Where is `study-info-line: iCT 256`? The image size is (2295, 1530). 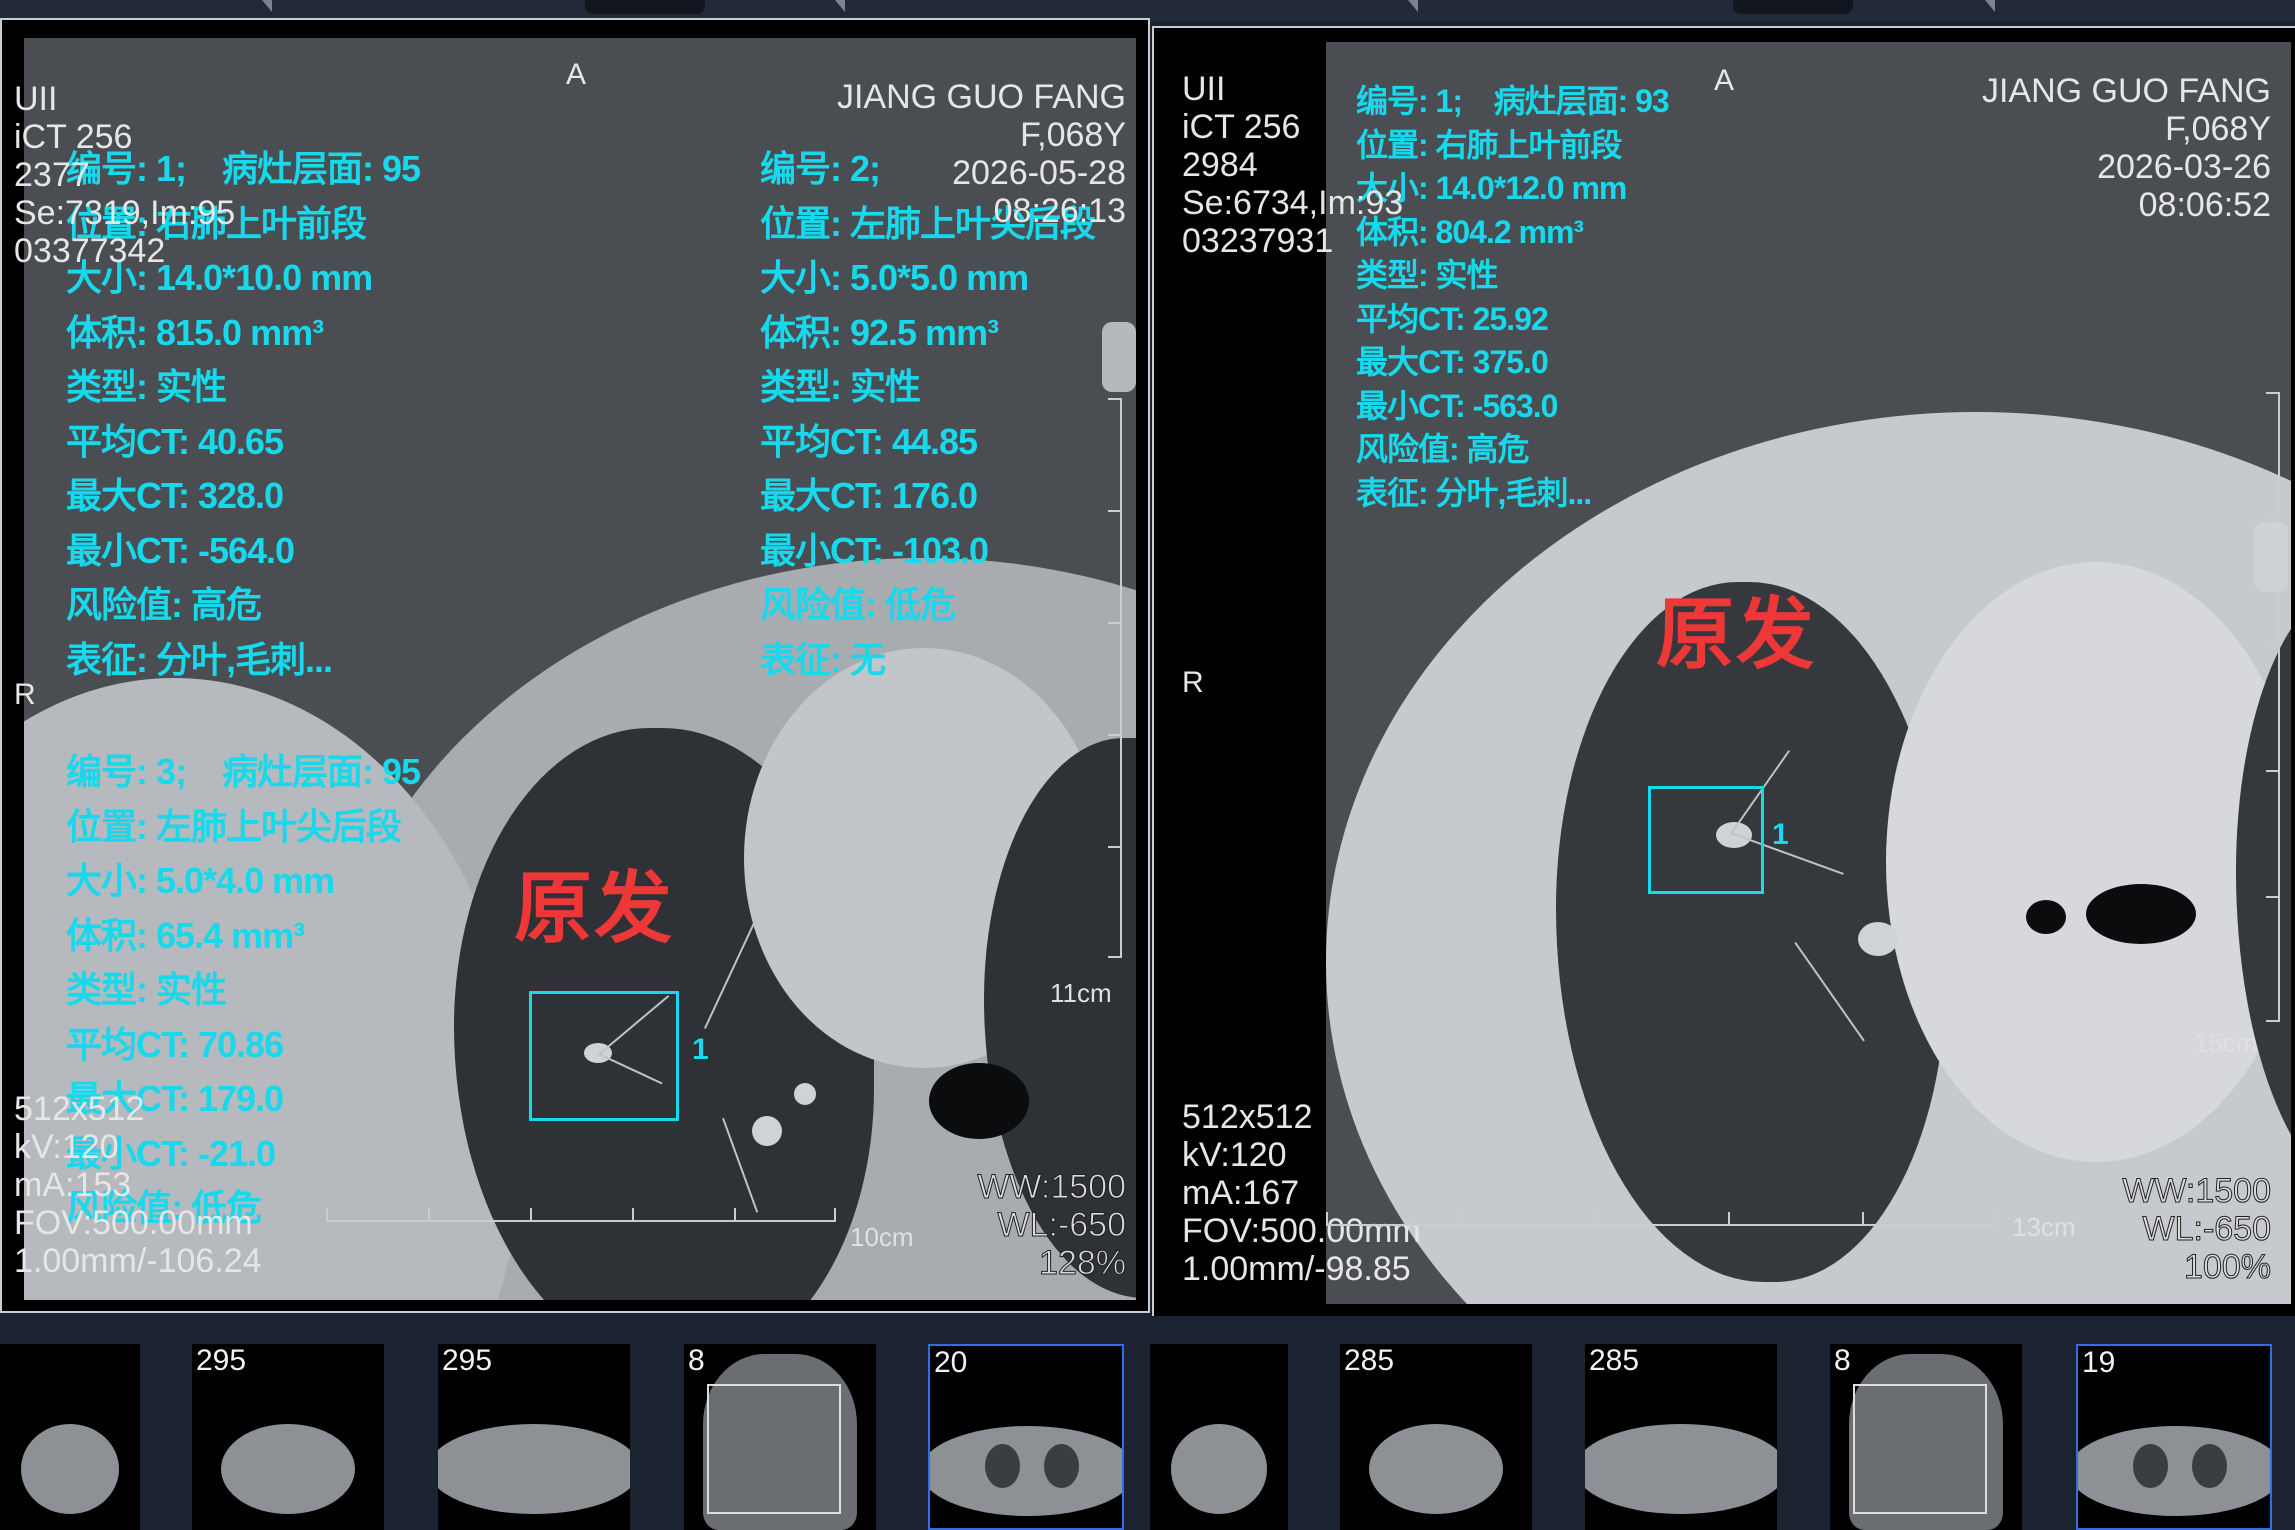 study-info-line: iCT 256 is located at coordinates (73, 137).